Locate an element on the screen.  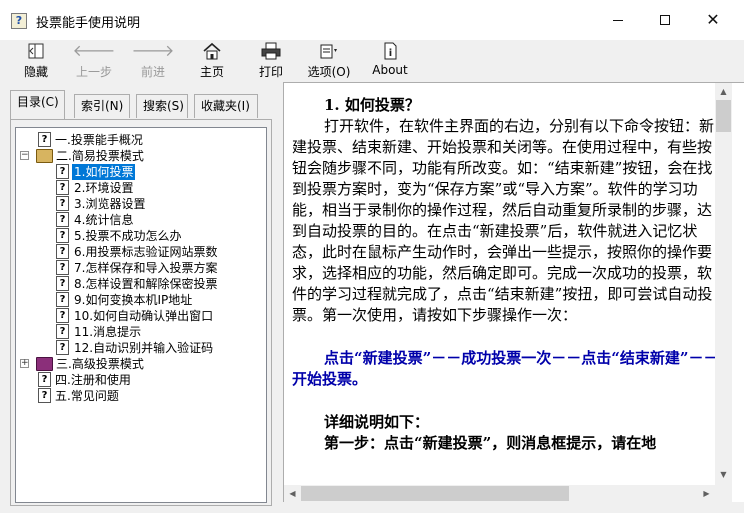
title-bar: ? 投票能手使用说明 ✕ is located at coordinates (372, 20).